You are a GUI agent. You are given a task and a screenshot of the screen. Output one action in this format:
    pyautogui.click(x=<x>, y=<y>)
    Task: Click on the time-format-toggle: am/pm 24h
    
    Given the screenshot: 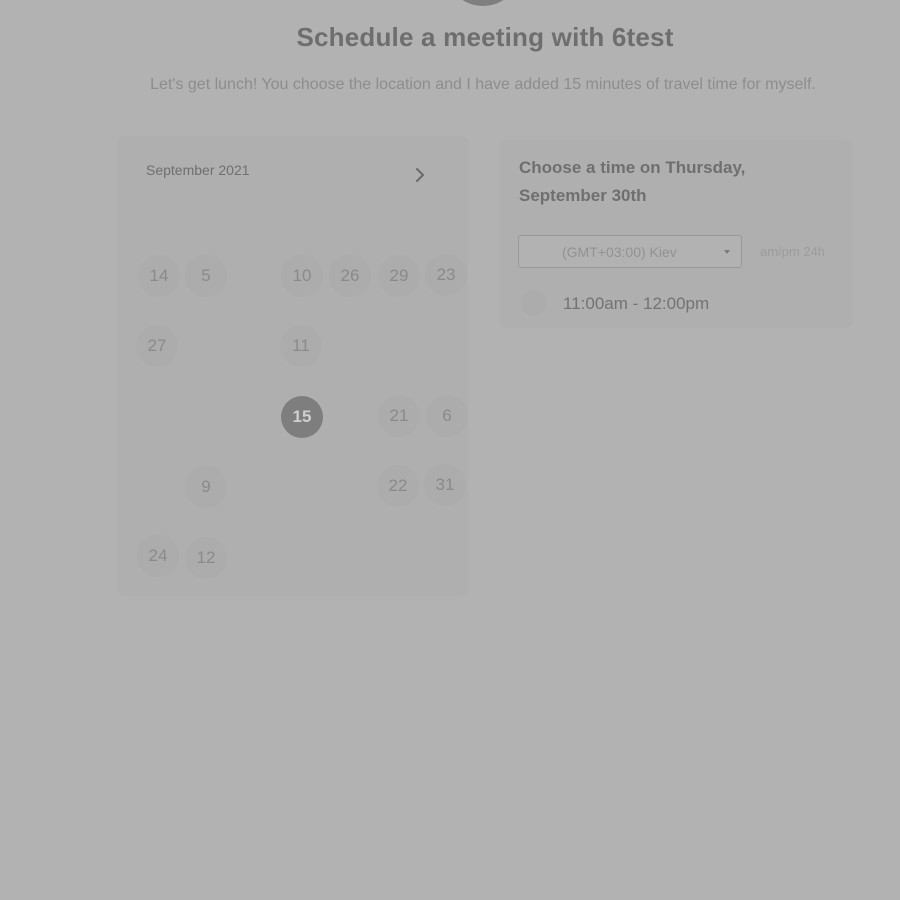 What is the action you would take?
    pyautogui.click(x=792, y=251)
    